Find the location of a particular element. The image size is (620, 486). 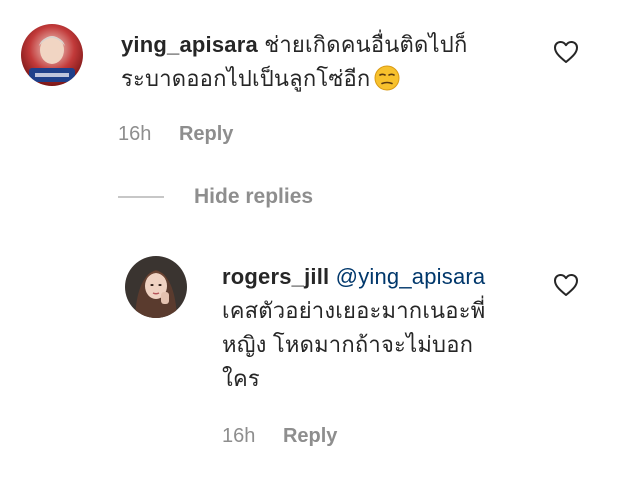

unamused-face-emoji is located at coordinates (387, 78).